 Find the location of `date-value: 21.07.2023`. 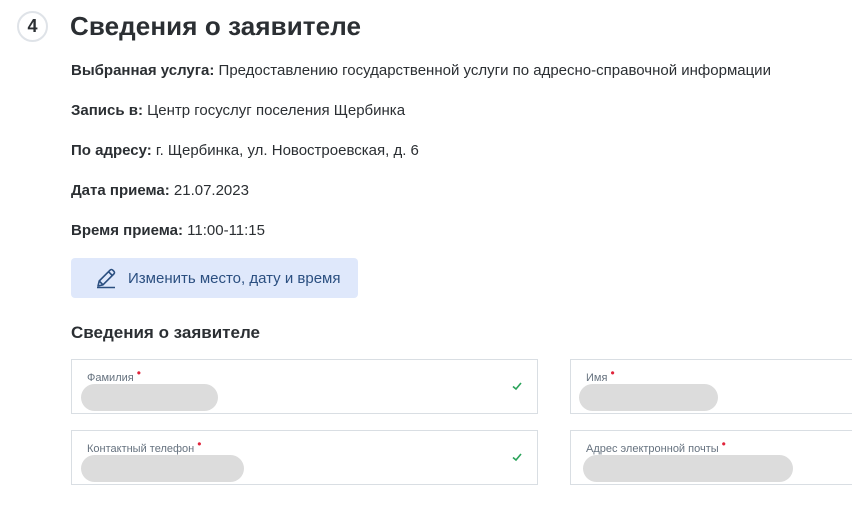

date-value: 21.07.2023 is located at coordinates (209, 190).